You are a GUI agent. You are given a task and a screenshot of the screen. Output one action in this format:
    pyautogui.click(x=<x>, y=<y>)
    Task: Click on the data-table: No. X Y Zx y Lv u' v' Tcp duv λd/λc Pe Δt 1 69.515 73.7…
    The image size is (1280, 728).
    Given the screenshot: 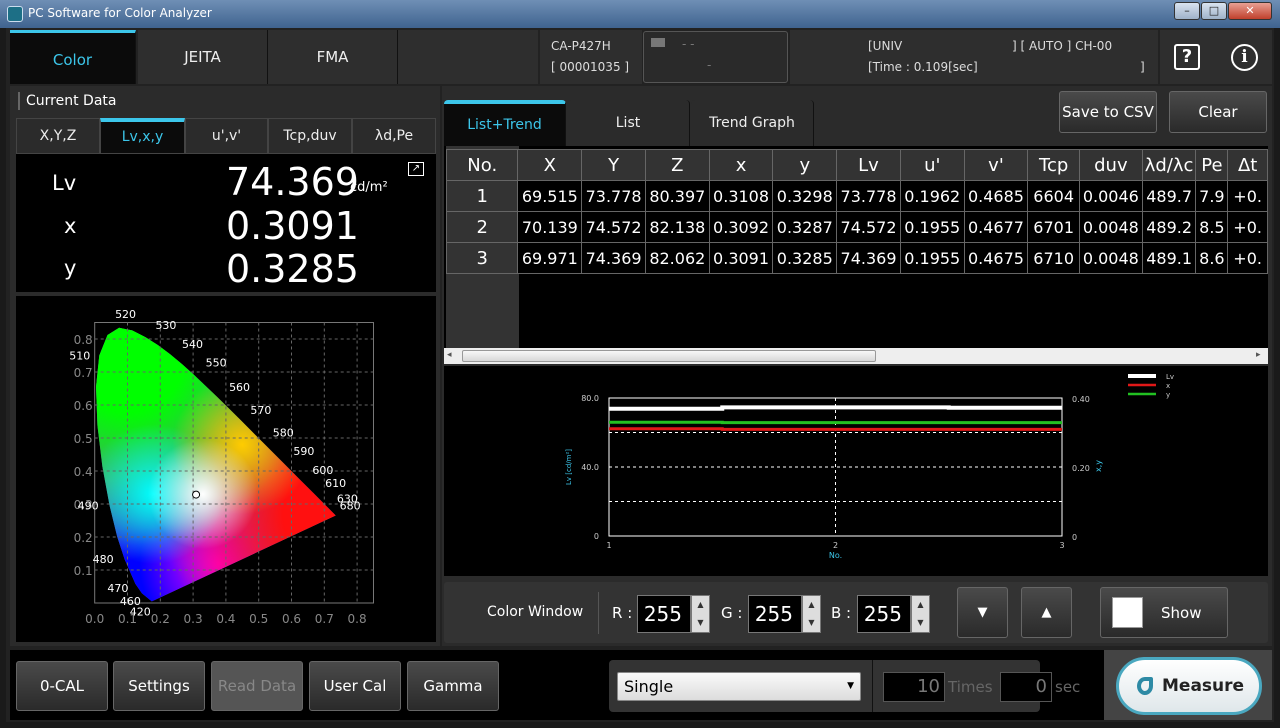 What is the action you would take?
    pyautogui.click(x=856, y=211)
    